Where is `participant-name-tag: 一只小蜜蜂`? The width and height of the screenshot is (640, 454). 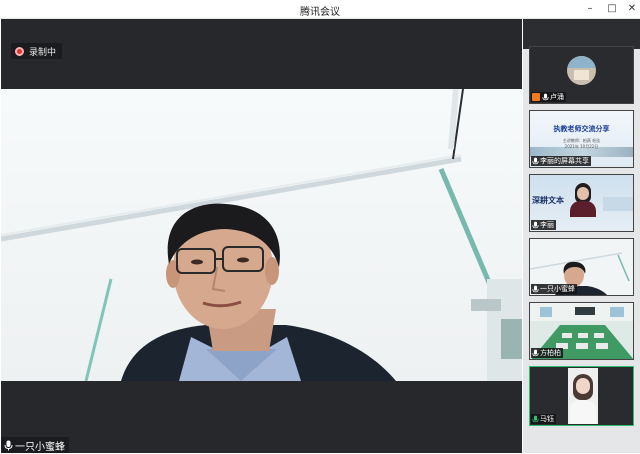
participant-name-tag: 一只小蜜蜂 is located at coordinates (554, 289).